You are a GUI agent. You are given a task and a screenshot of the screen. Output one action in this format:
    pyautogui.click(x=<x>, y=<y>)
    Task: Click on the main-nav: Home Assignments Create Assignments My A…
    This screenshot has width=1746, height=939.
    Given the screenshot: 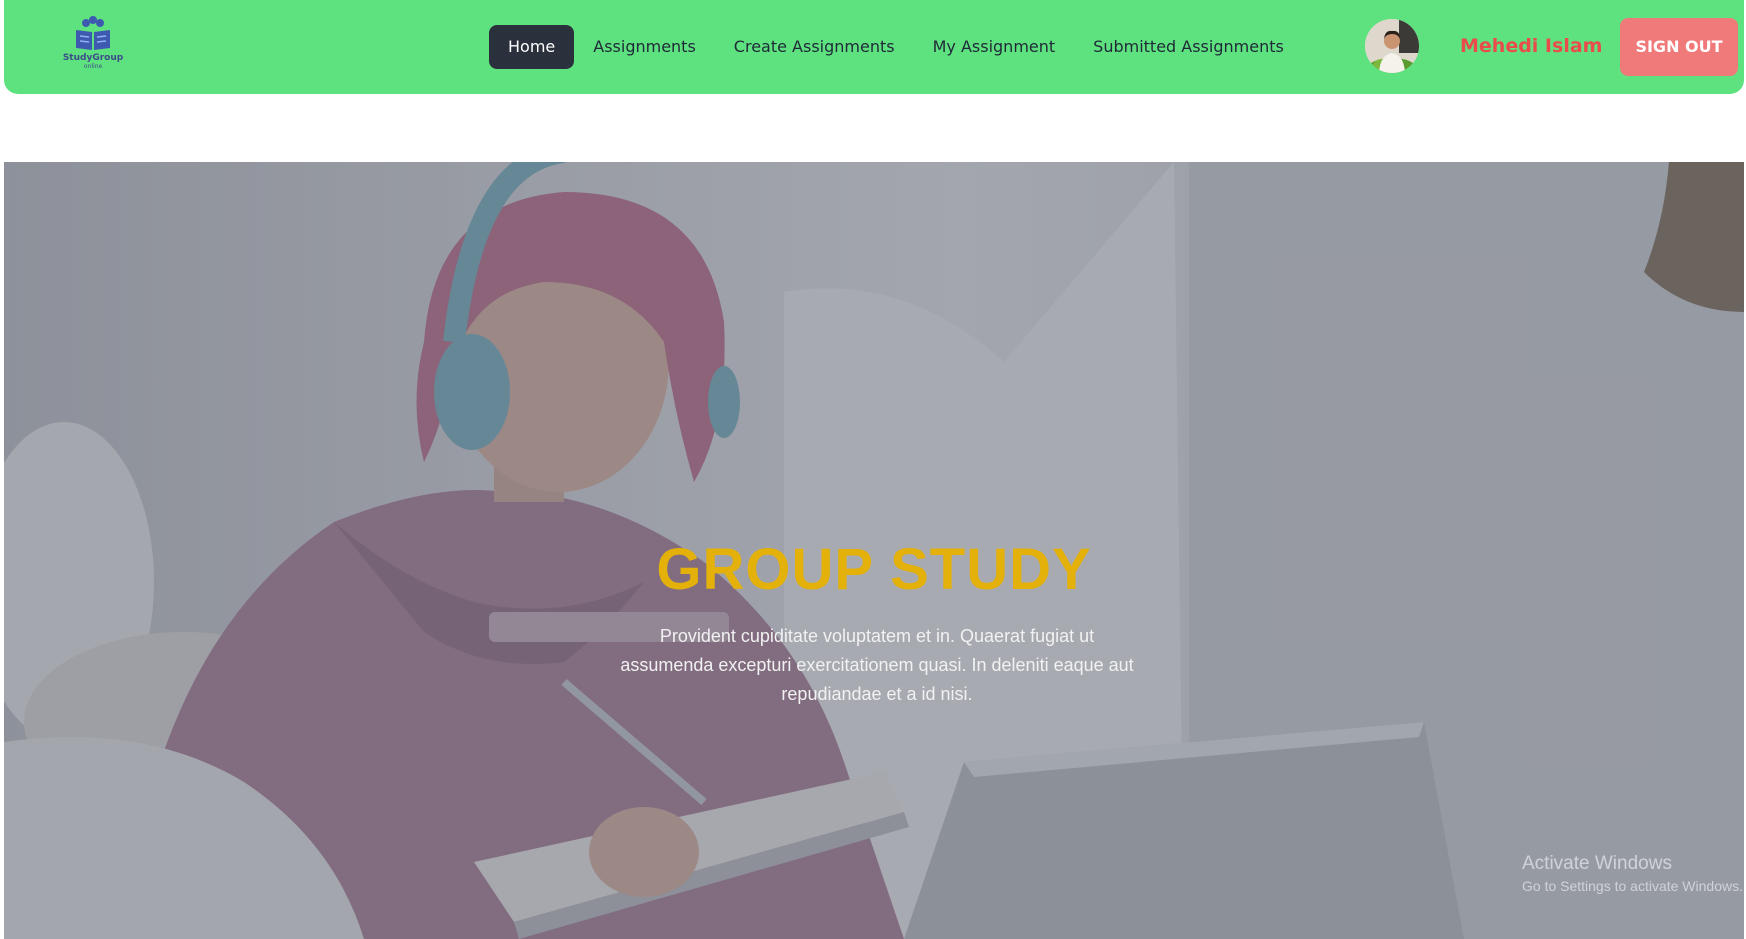 What is the action you would take?
    pyautogui.click(x=896, y=47)
    